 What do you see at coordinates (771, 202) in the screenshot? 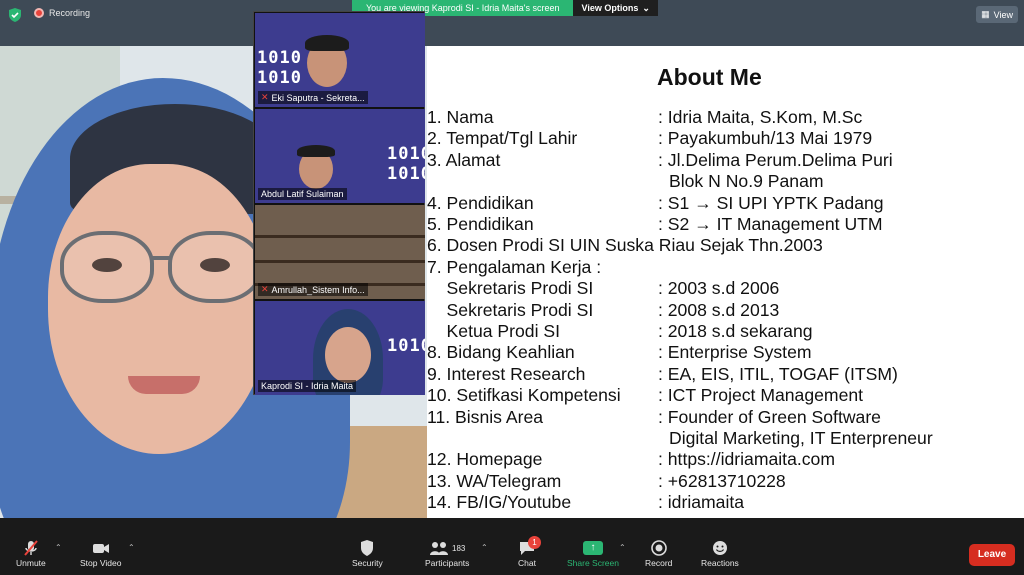
I see `slide-row-value: : S1 → SI UPI YPTK Padang` at bounding box center [771, 202].